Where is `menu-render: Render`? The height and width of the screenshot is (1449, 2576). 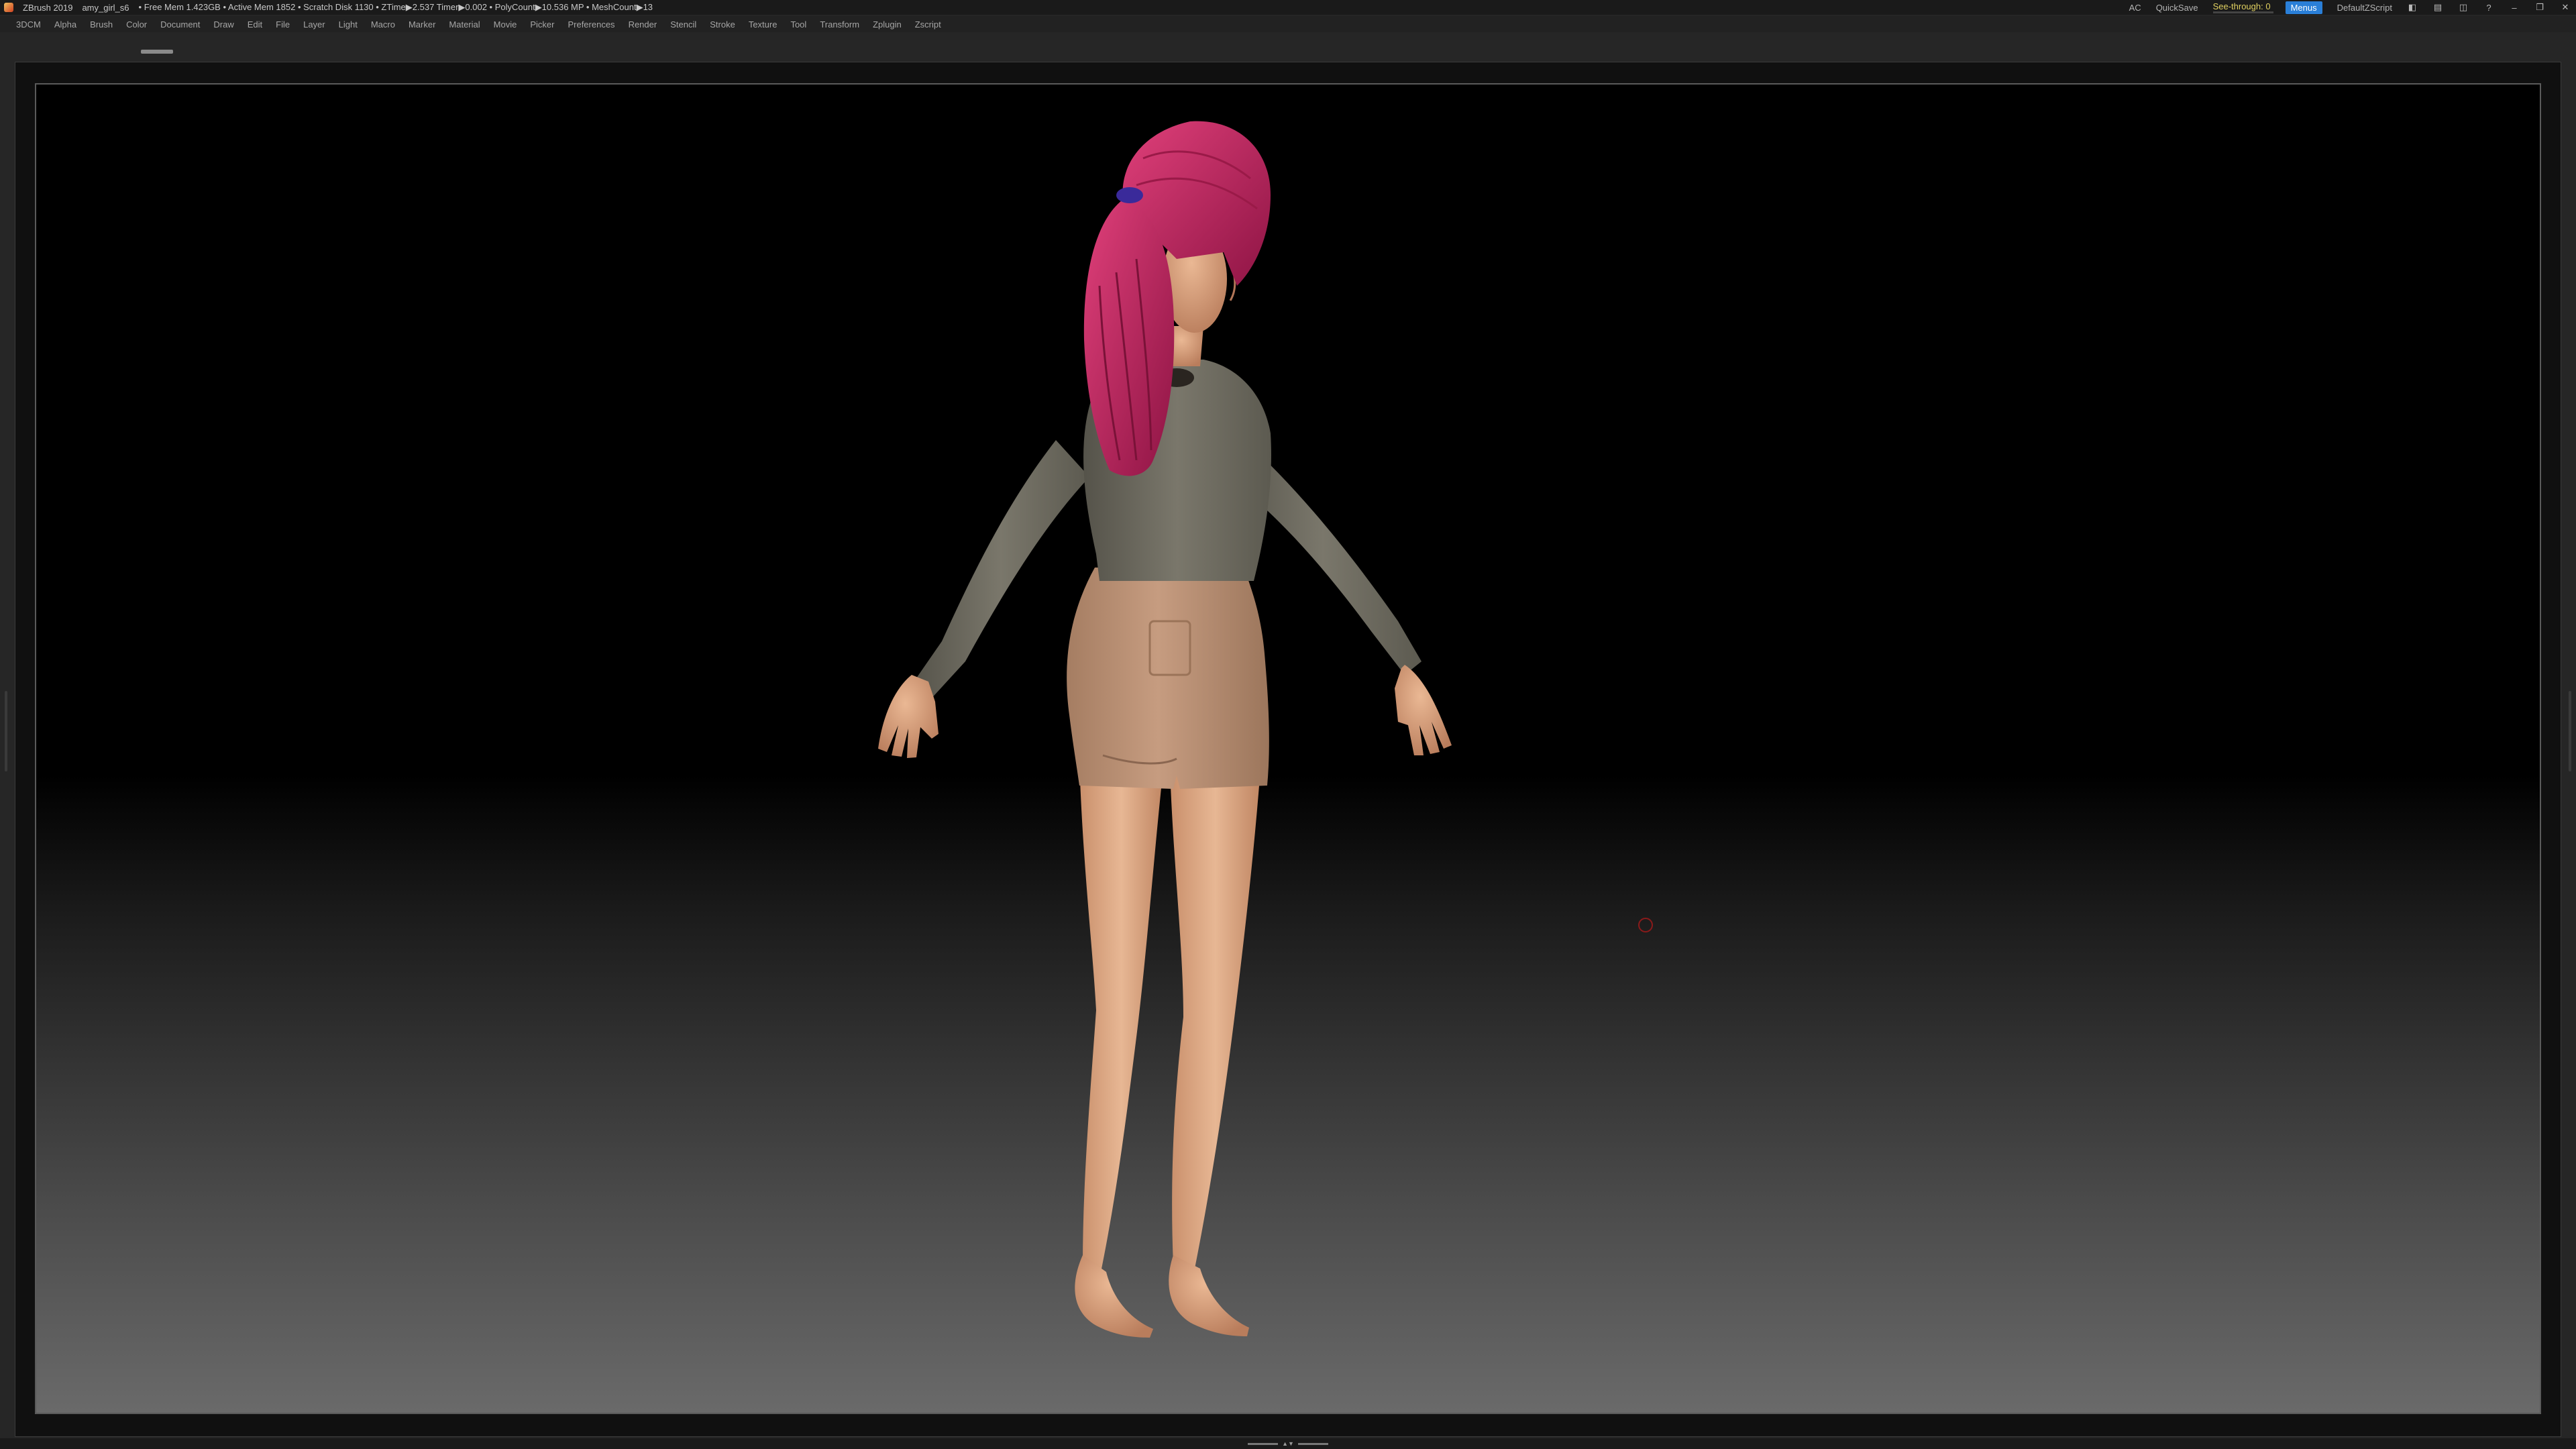 menu-render: Render is located at coordinates (643, 24).